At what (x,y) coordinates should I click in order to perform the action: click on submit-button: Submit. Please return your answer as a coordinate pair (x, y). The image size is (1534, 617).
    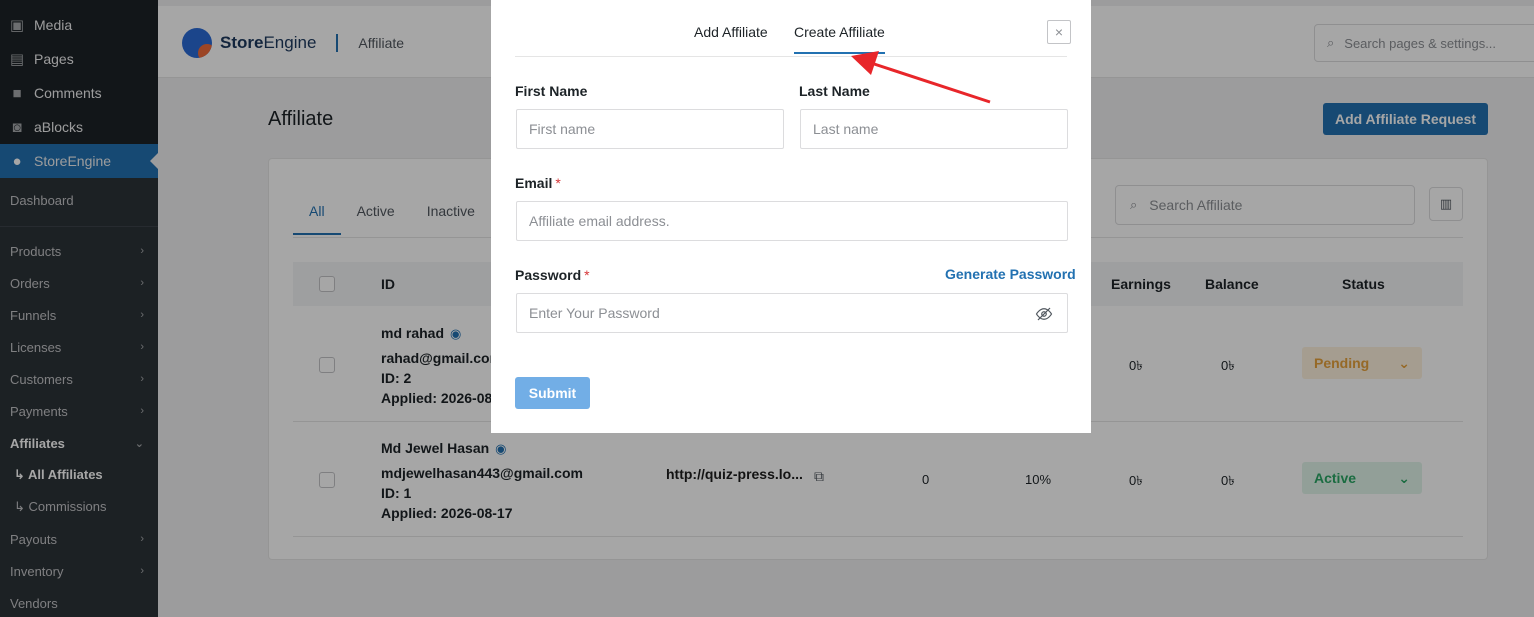
    Looking at the image, I should click on (552, 393).